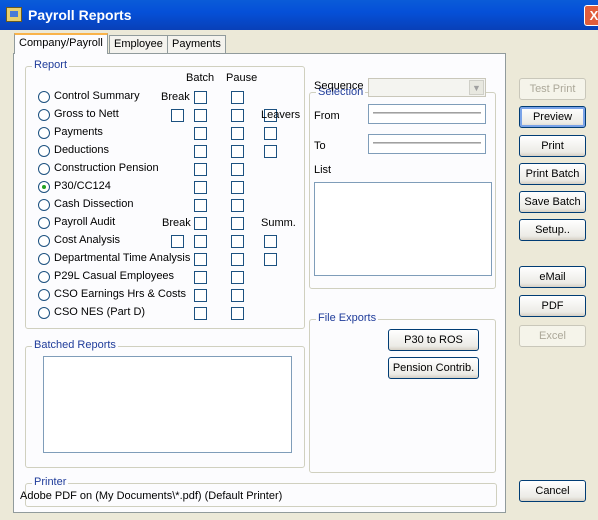  I want to click on pause-checkbox-gross-to-nett, so click(237, 115).